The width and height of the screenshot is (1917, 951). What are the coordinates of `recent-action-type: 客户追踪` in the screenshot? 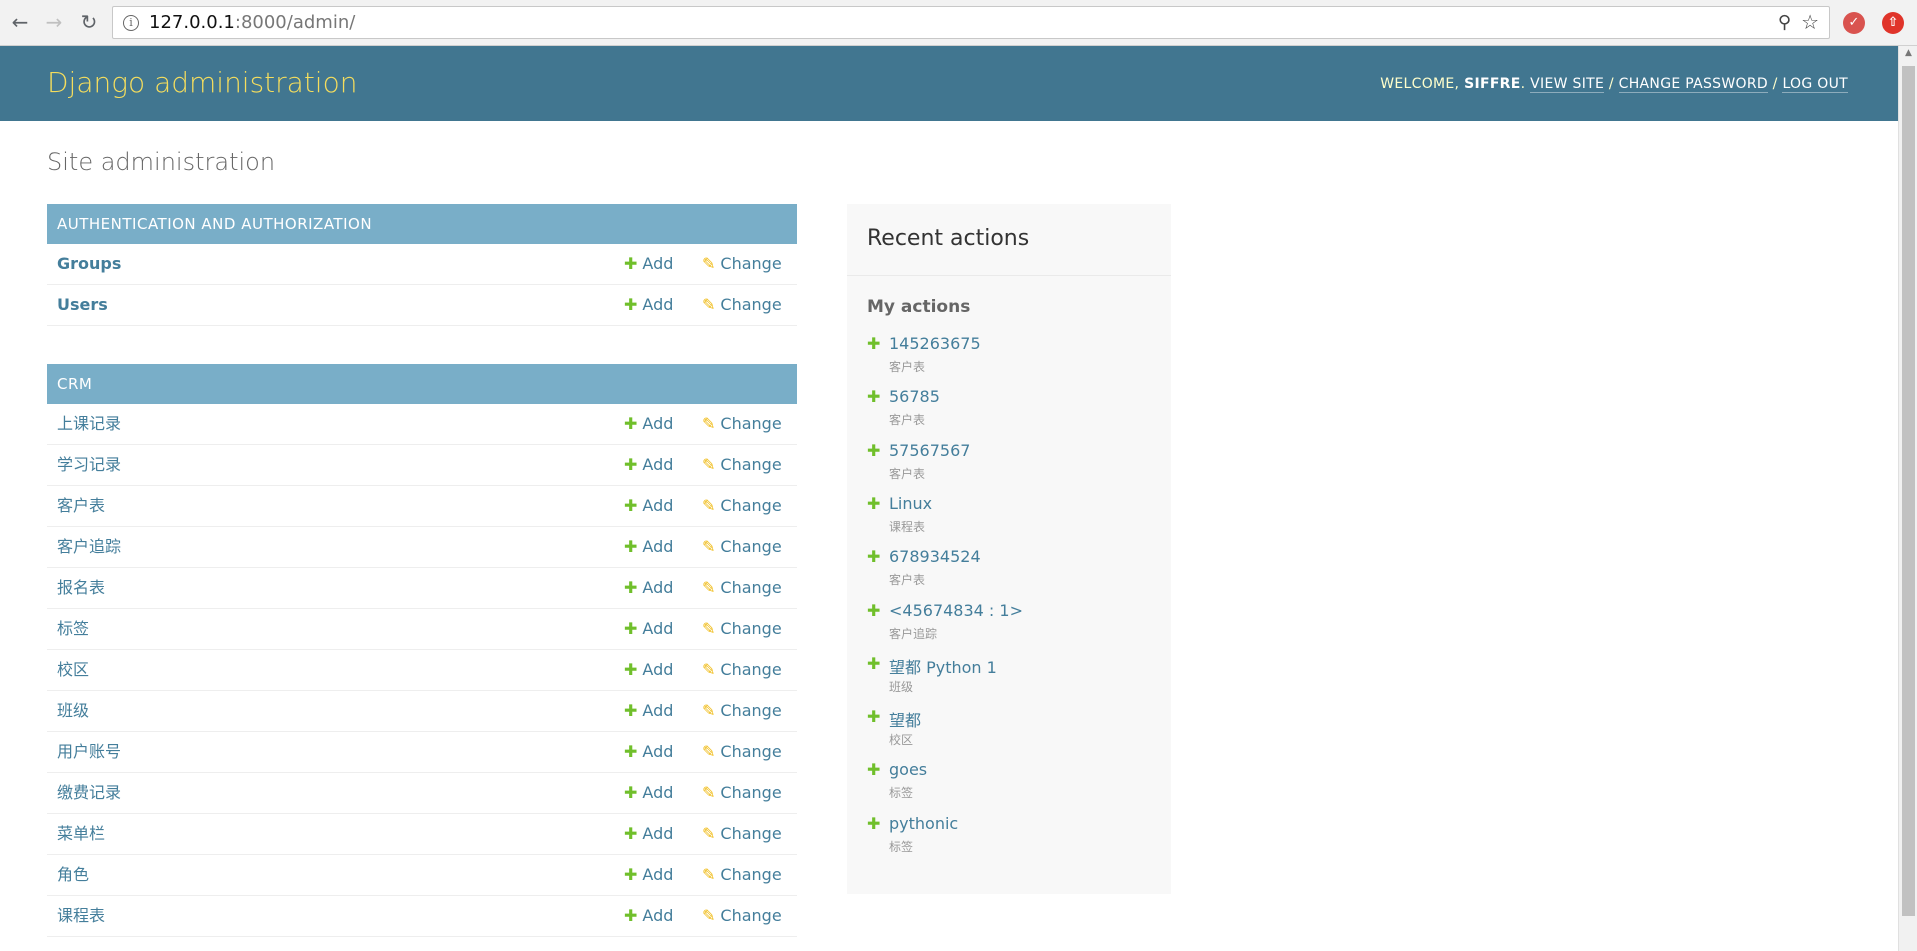 It's located at (913, 633).